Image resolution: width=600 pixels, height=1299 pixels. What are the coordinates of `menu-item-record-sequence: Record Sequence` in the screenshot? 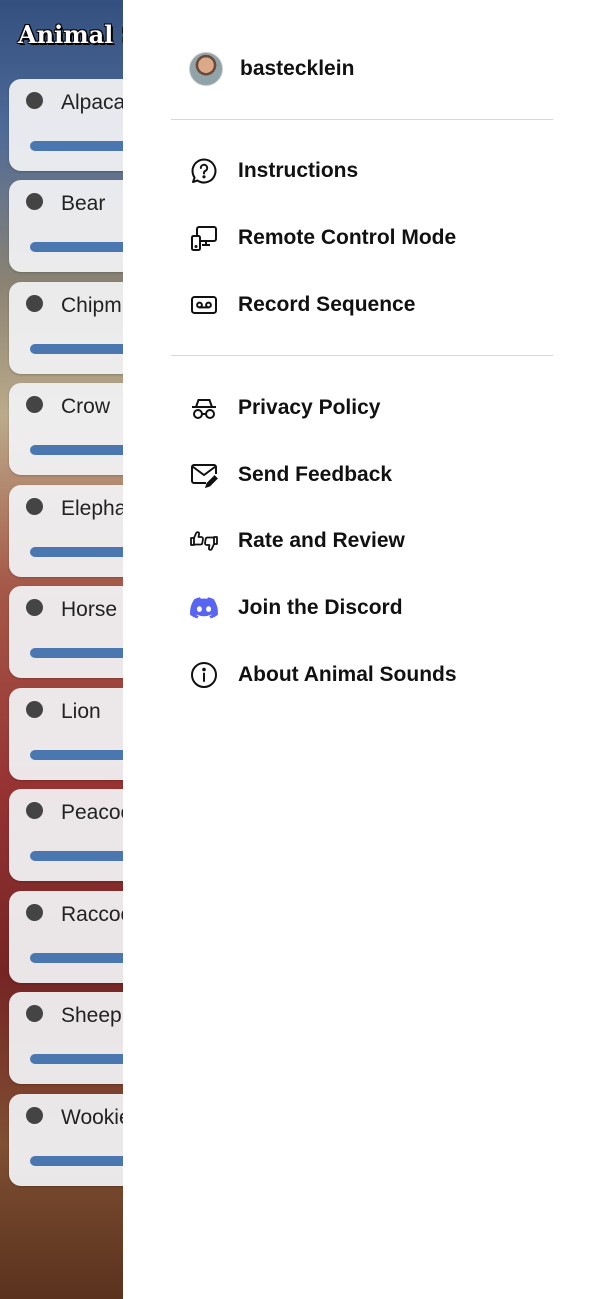 It's located at (302, 305).